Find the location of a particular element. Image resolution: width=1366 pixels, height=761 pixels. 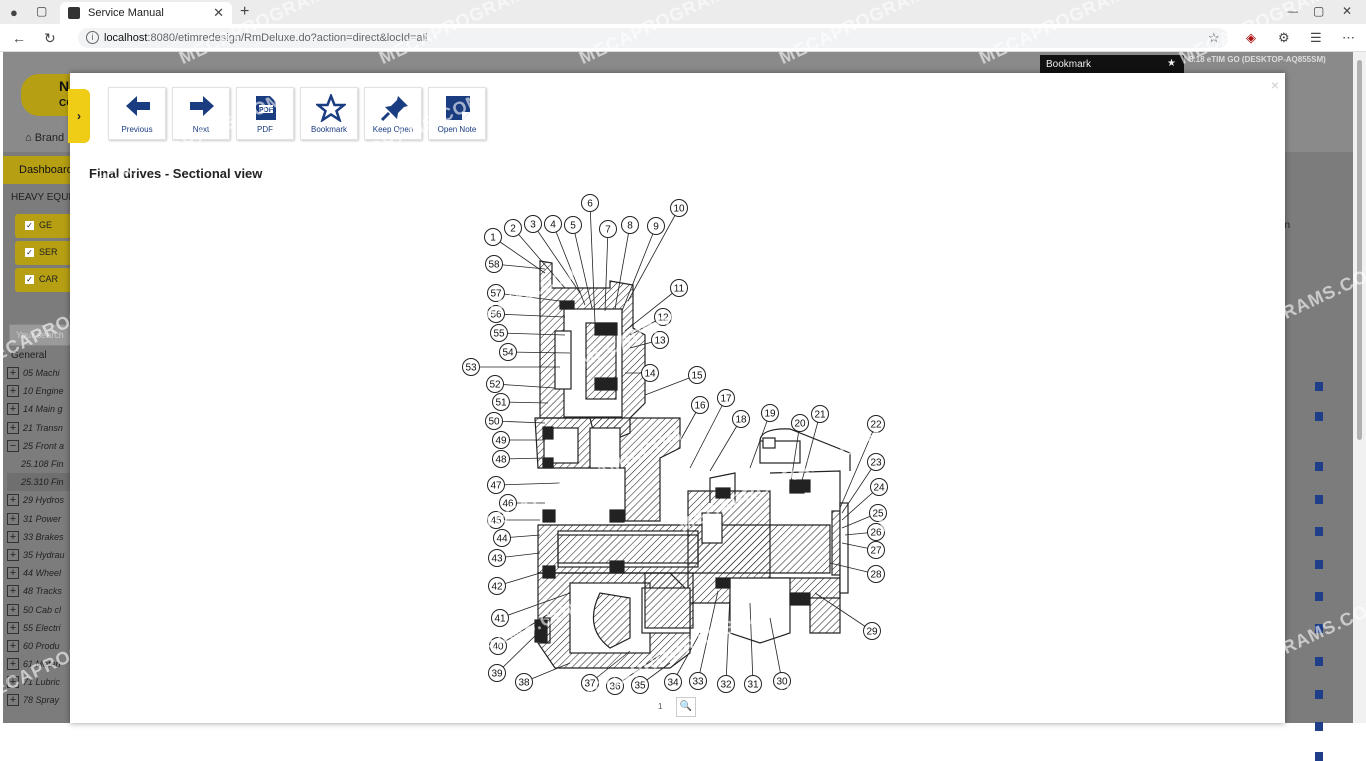

close-tab-icon: ✕ is located at coordinates (218, 13).